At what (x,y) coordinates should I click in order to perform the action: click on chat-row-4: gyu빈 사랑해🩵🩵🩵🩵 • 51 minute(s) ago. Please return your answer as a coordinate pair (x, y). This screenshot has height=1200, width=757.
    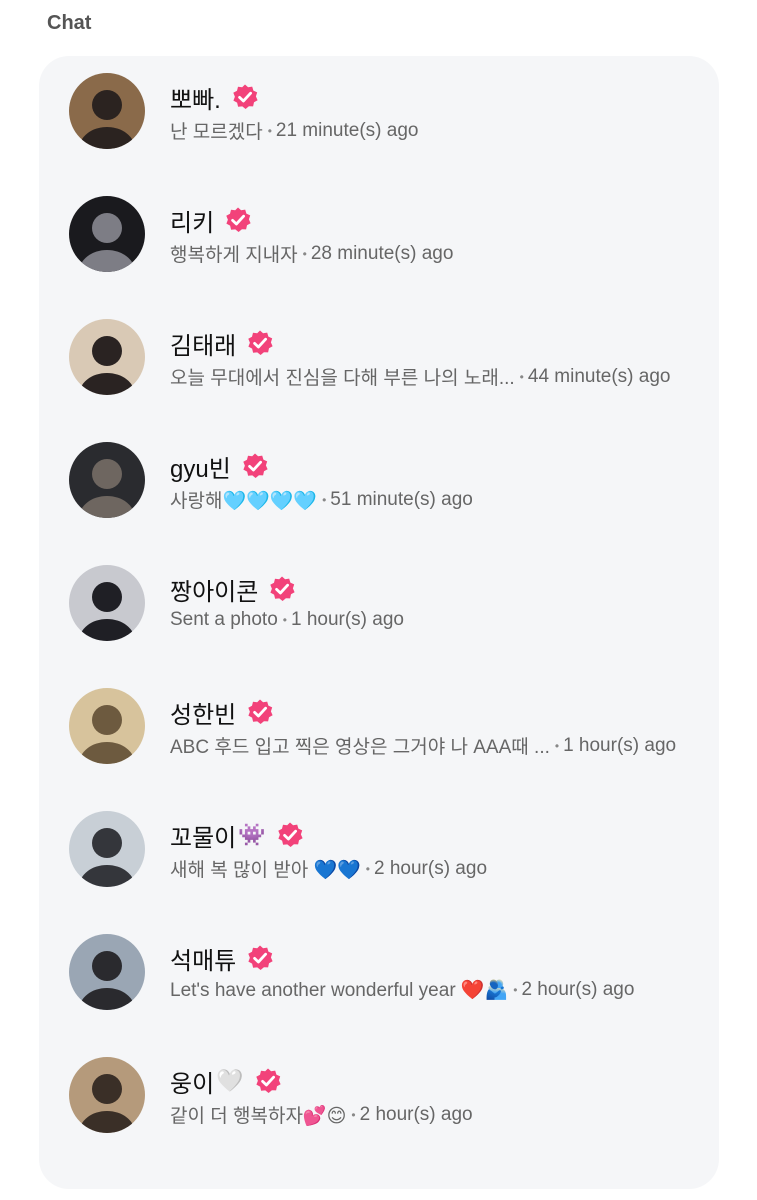
    Looking at the image, I should click on (379, 480).